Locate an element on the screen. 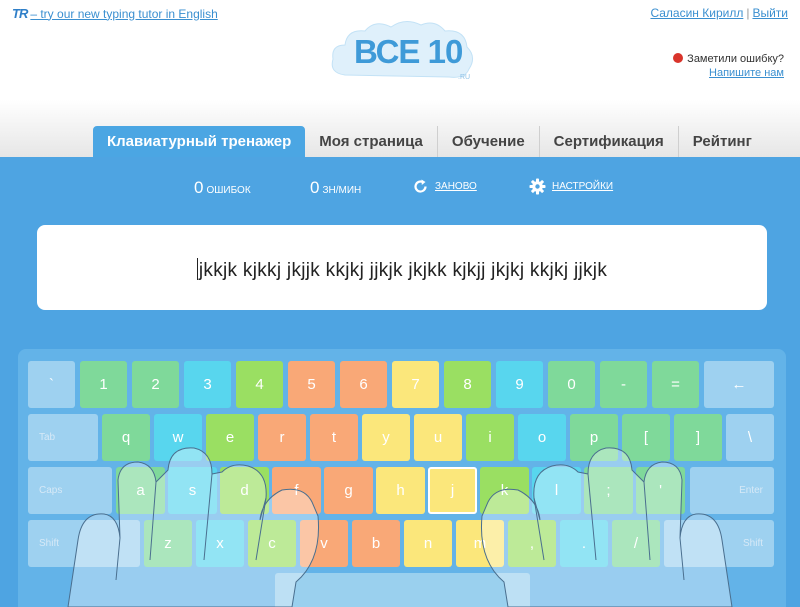  error-report: Заметили ошибку? Напишите нам is located at coordinates (728, 66).